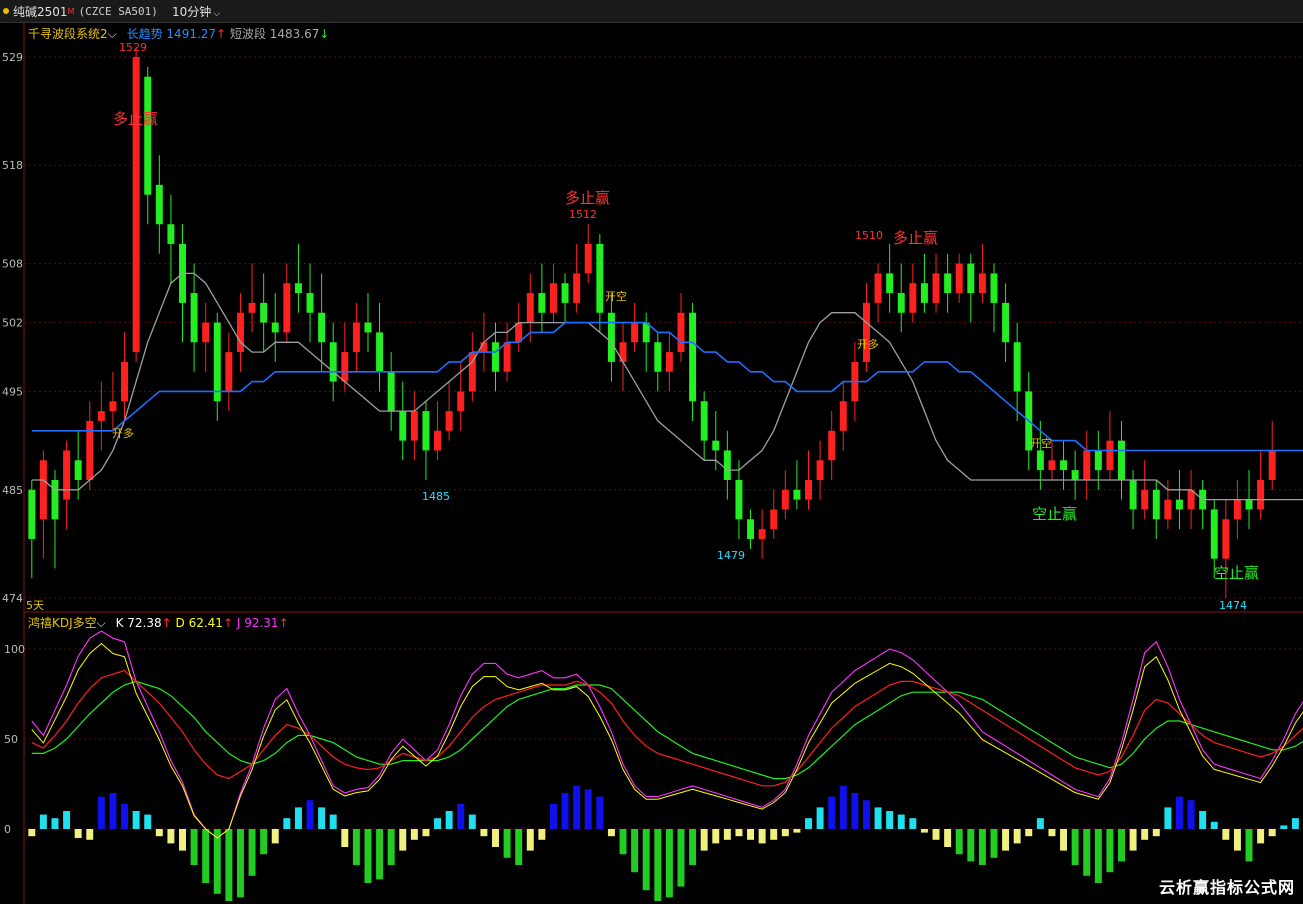 The image size is (1303, 904). I want to click on long-trend-line, so click(667, 386).